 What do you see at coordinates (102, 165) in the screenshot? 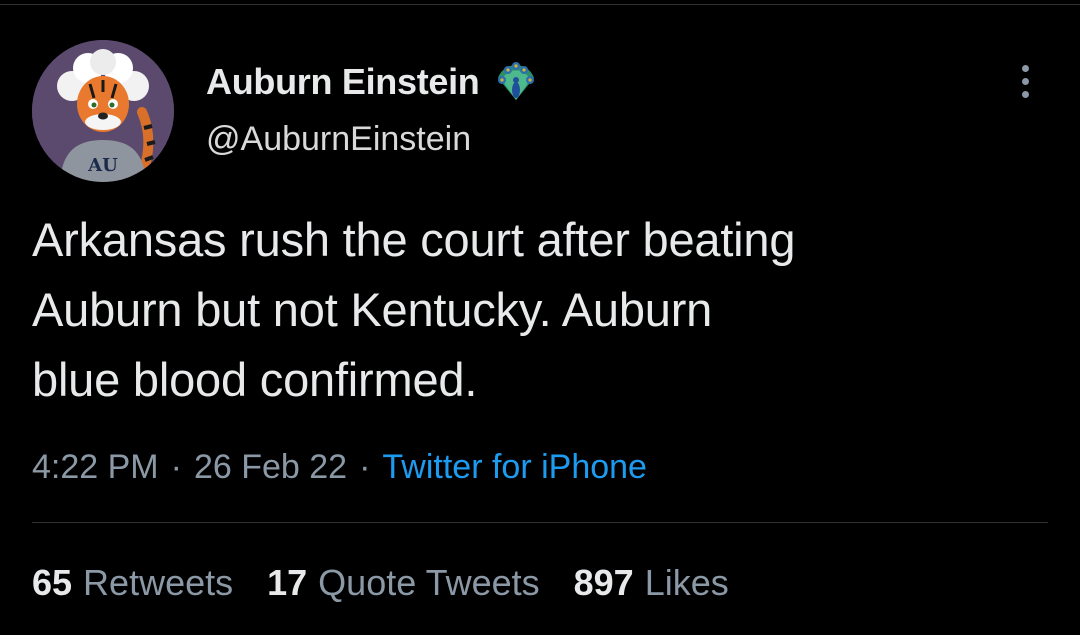
I see `svg-text: AU` at bounding box center [102, 165].